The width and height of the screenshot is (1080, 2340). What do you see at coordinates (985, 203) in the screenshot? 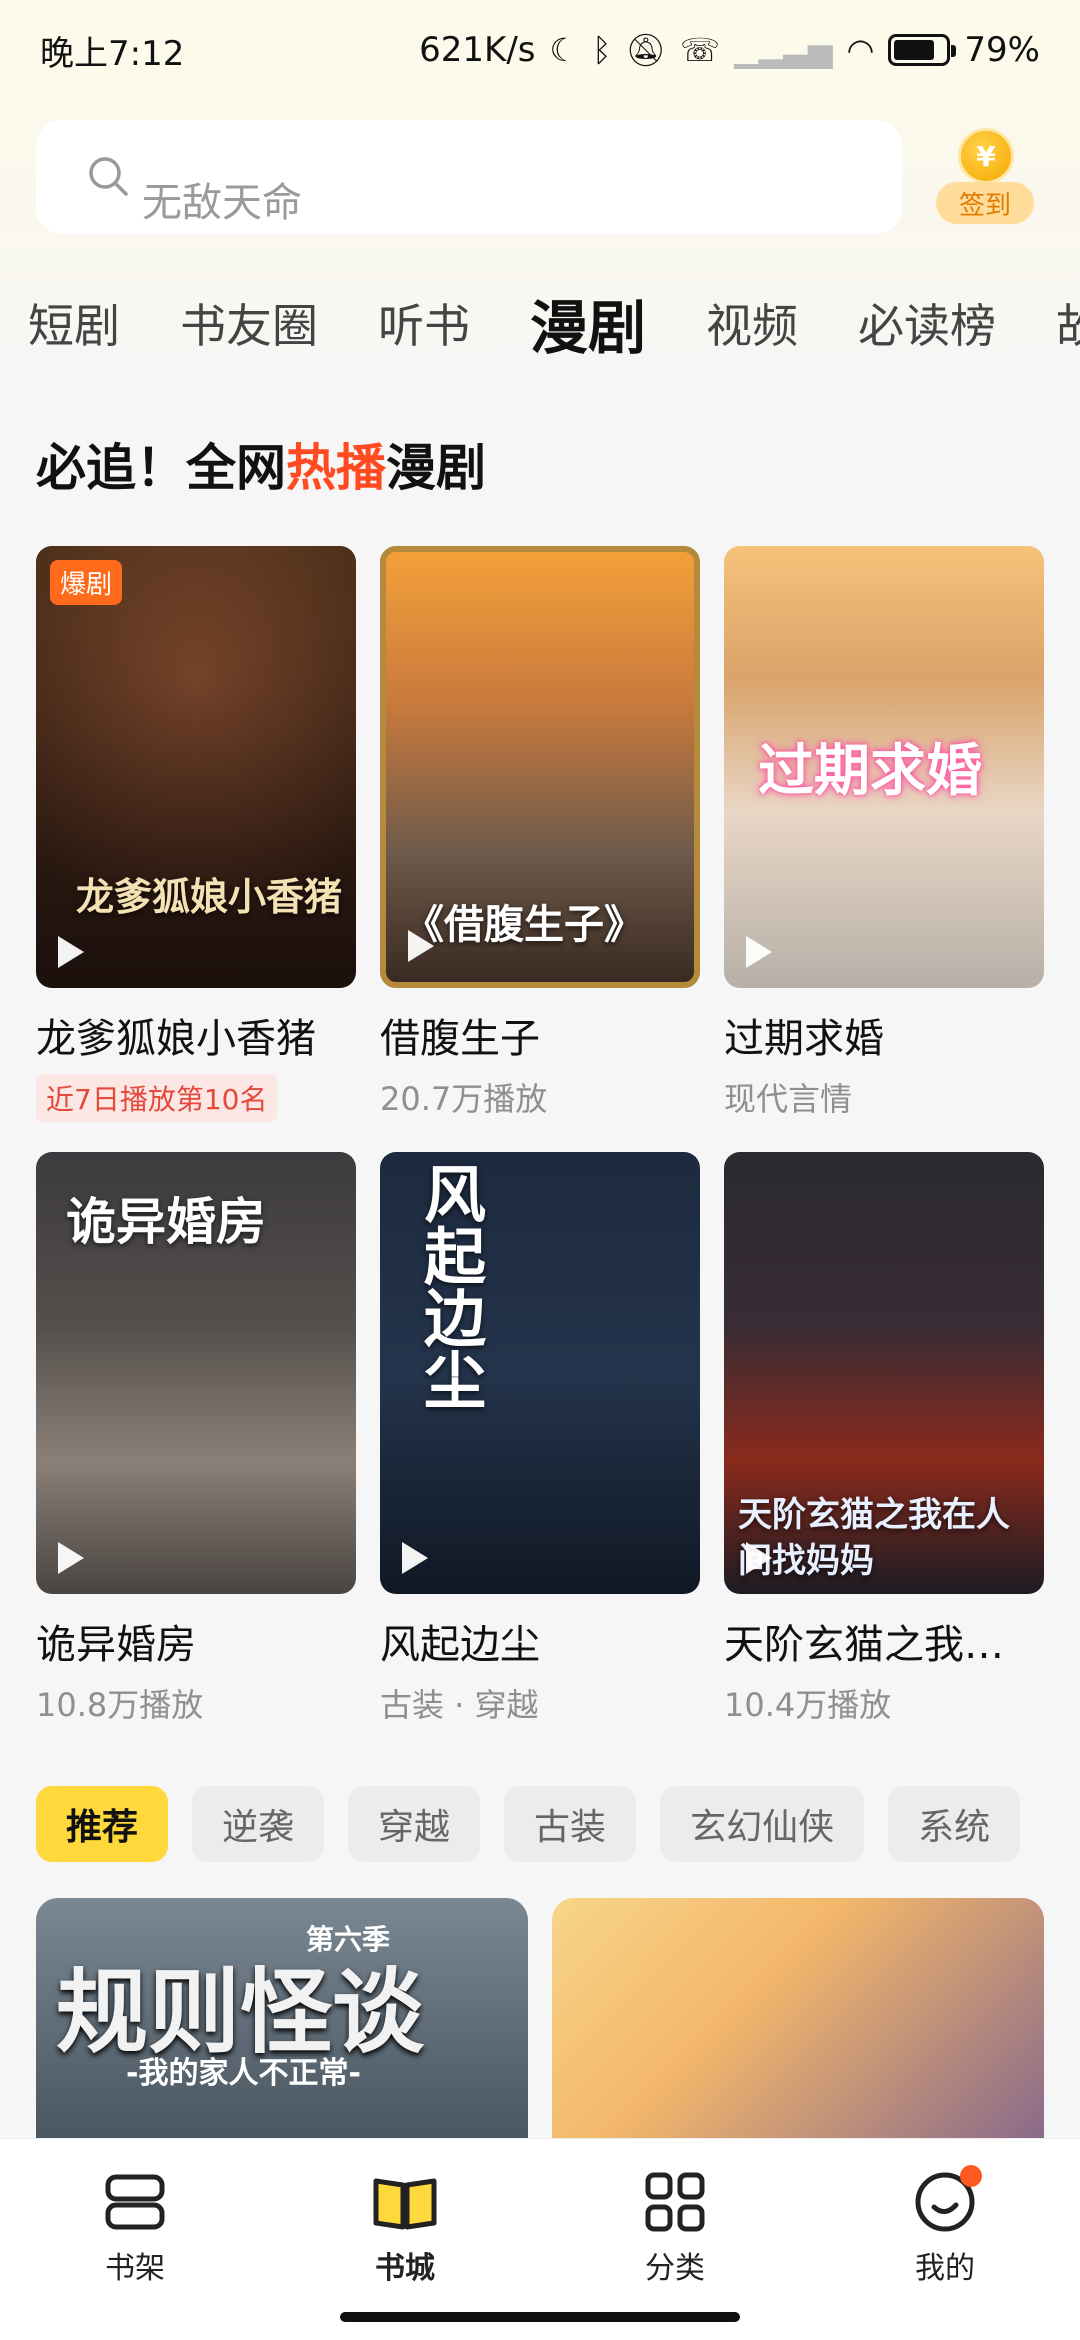
I see `checkin-label: 签到` at bounding box center [985, 203].